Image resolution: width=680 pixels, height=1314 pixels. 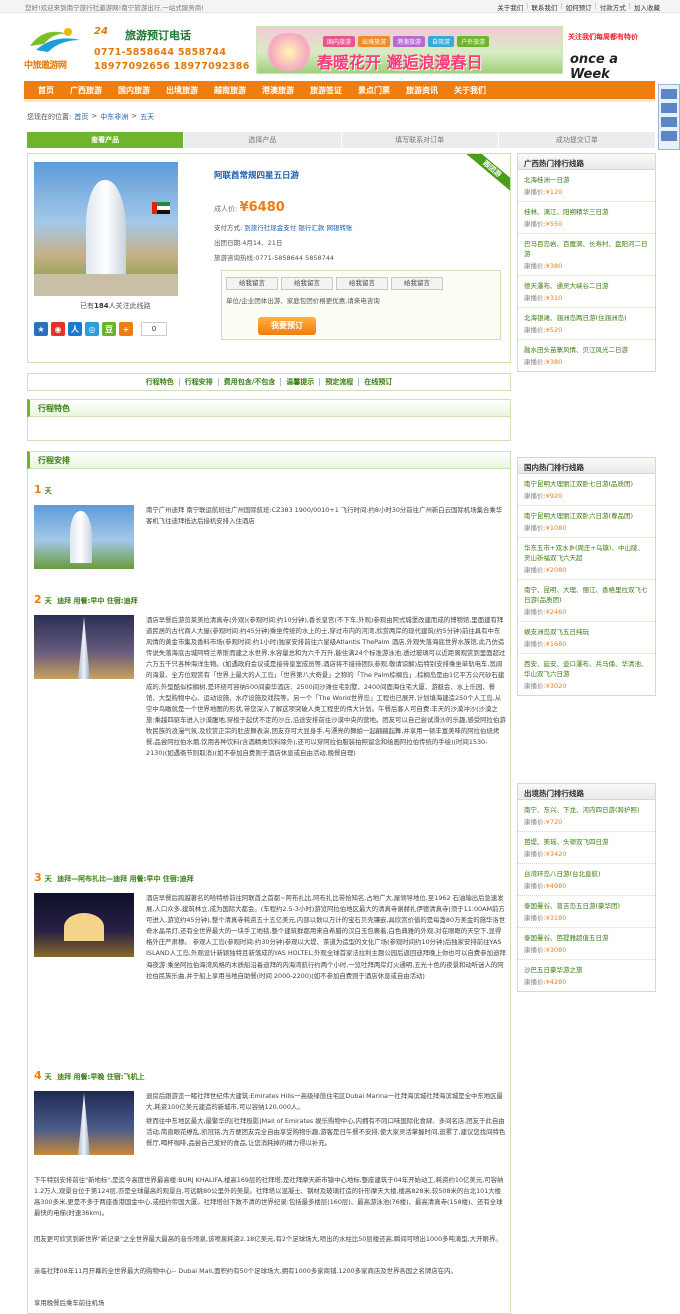 I want to click on day-4-photo, so click(x=84, y=1123).